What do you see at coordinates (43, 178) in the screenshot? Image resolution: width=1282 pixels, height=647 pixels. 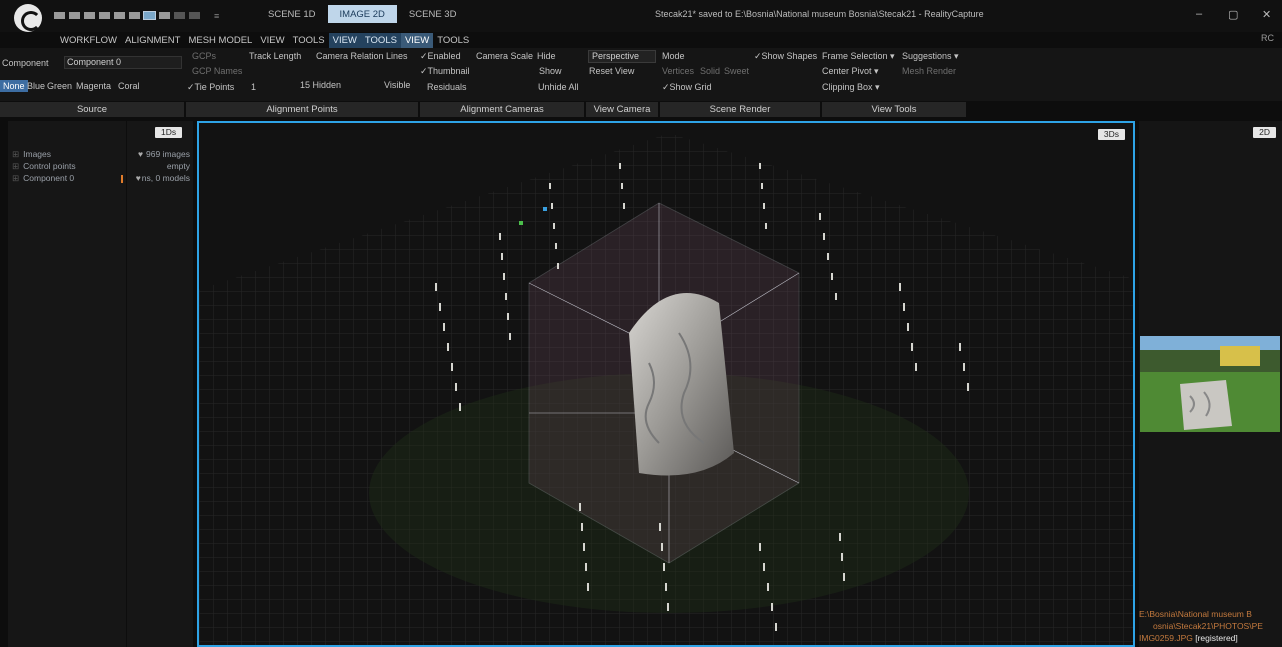 I see `tree-item-component-0: ⊞ Component 0` at bounding box center [43, 178].